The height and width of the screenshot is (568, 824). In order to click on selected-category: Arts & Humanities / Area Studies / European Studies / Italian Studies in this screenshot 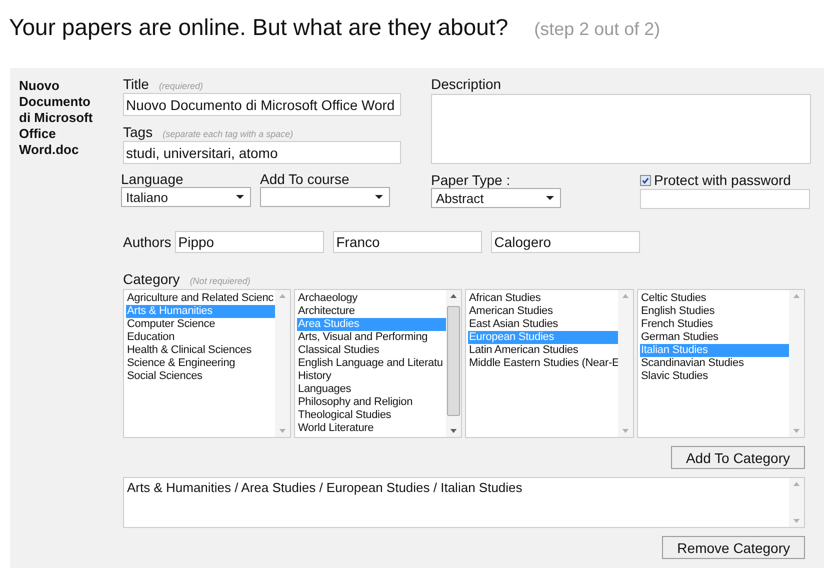, I will do `click(456, 487)`.